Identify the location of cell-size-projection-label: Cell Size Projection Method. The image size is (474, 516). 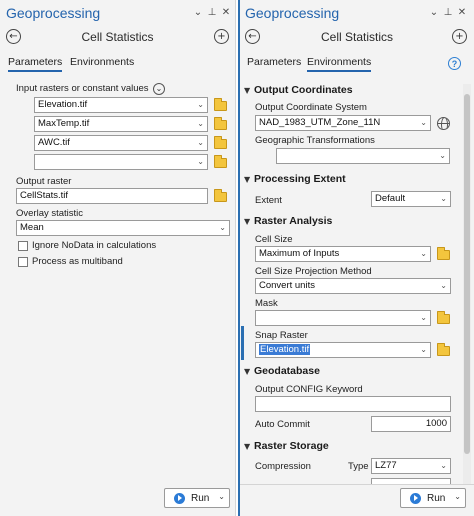
(313, 271).